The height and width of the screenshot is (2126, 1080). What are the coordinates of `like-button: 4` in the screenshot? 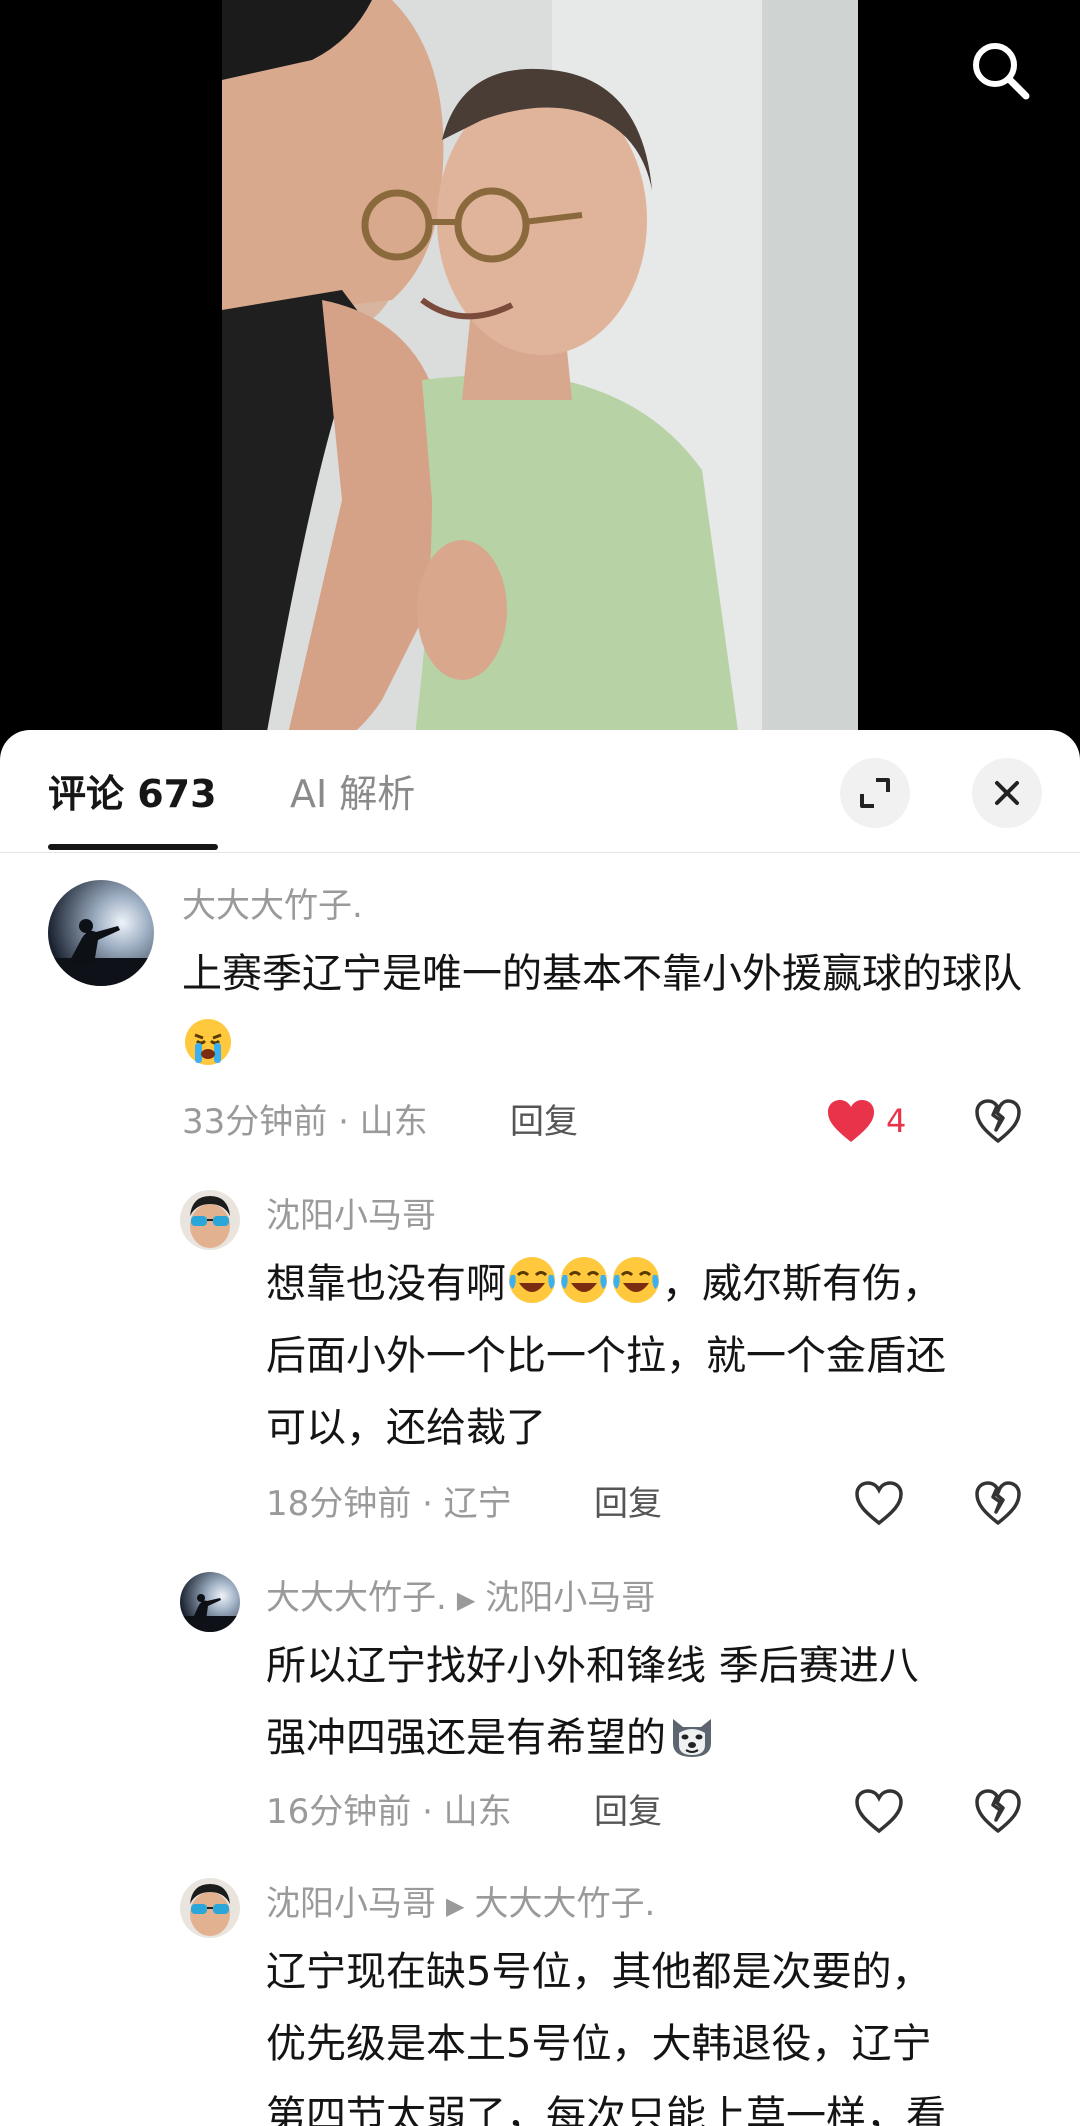 It's located at (866, 1121).